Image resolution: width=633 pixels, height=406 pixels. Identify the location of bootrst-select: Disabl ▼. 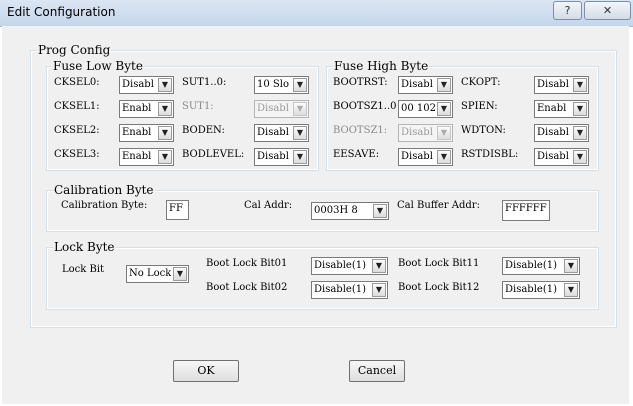
(425, 85).